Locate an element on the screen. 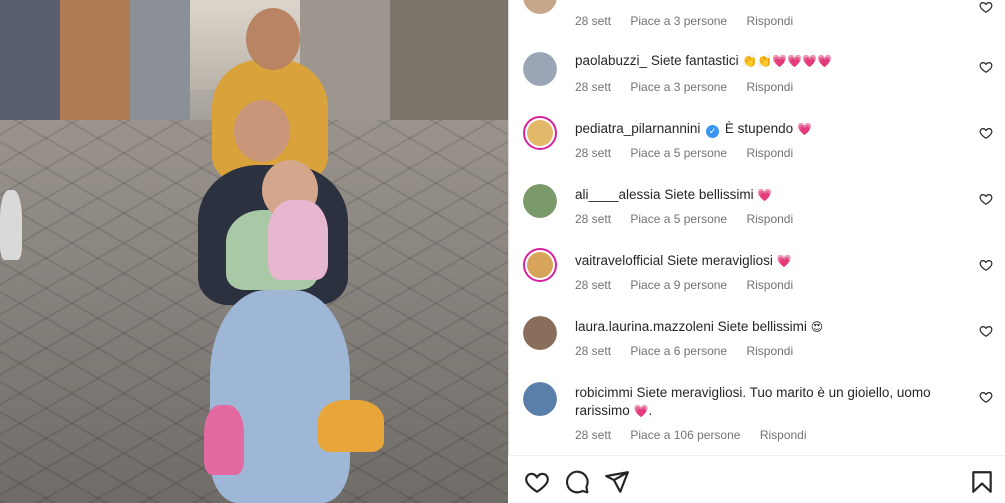 This screenshot has width=1005, height=503. comment-emoji: 👏👏💗💗💗💗 is located at coordinates (787, 61).